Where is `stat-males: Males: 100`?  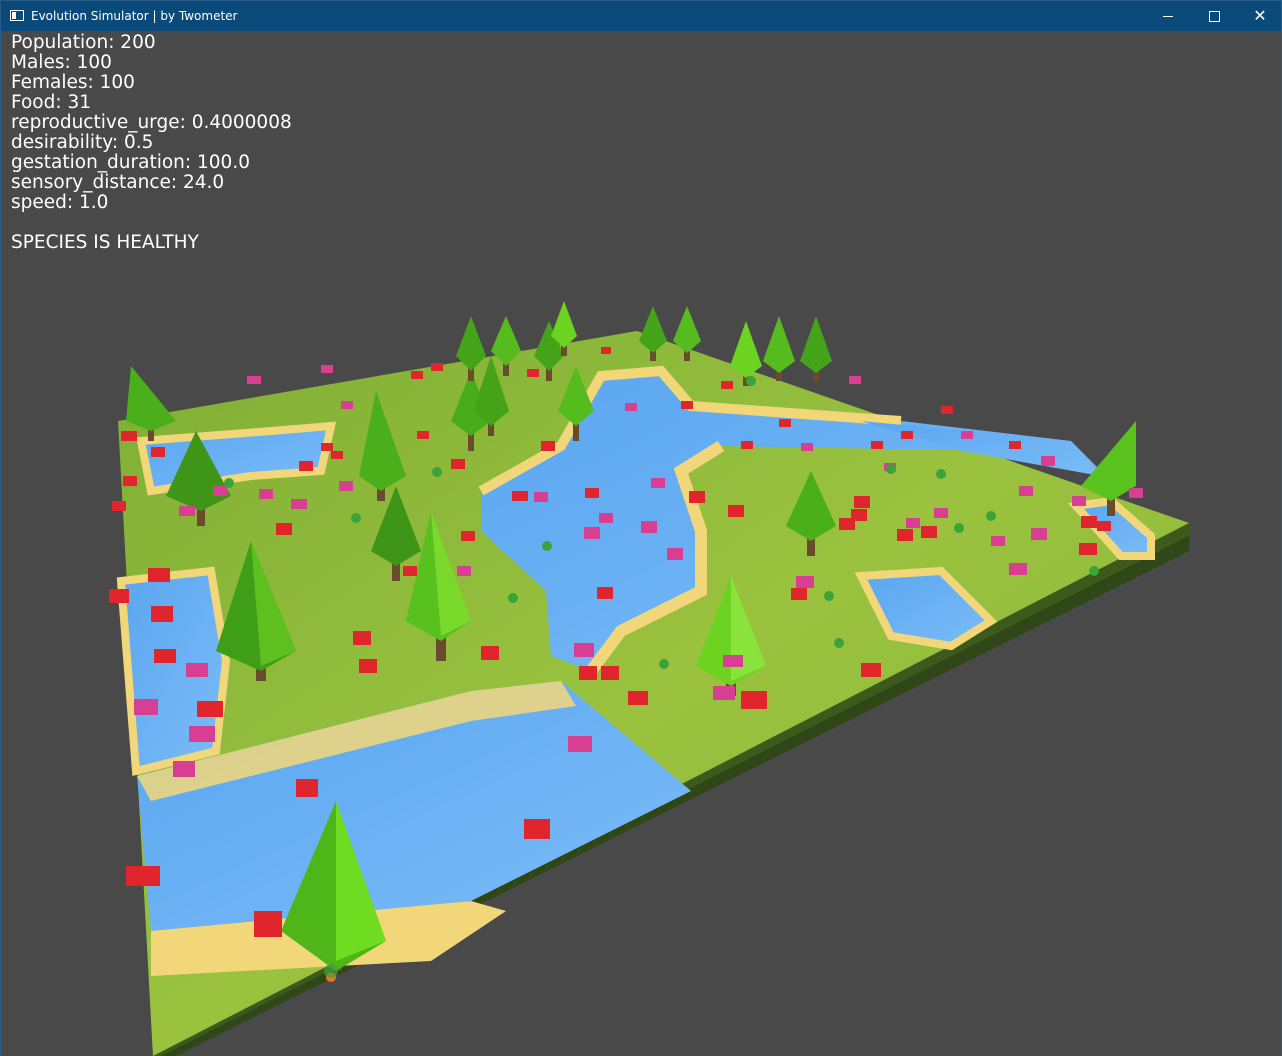
stat-males: Males: 100 is located at coordinates (61, 62).